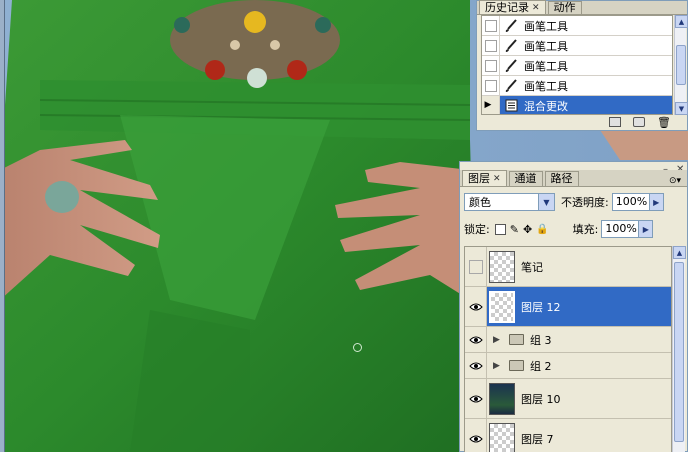 This screenshot has height=452, width=688. I want to click on new-document-icon, so click(615, 122).